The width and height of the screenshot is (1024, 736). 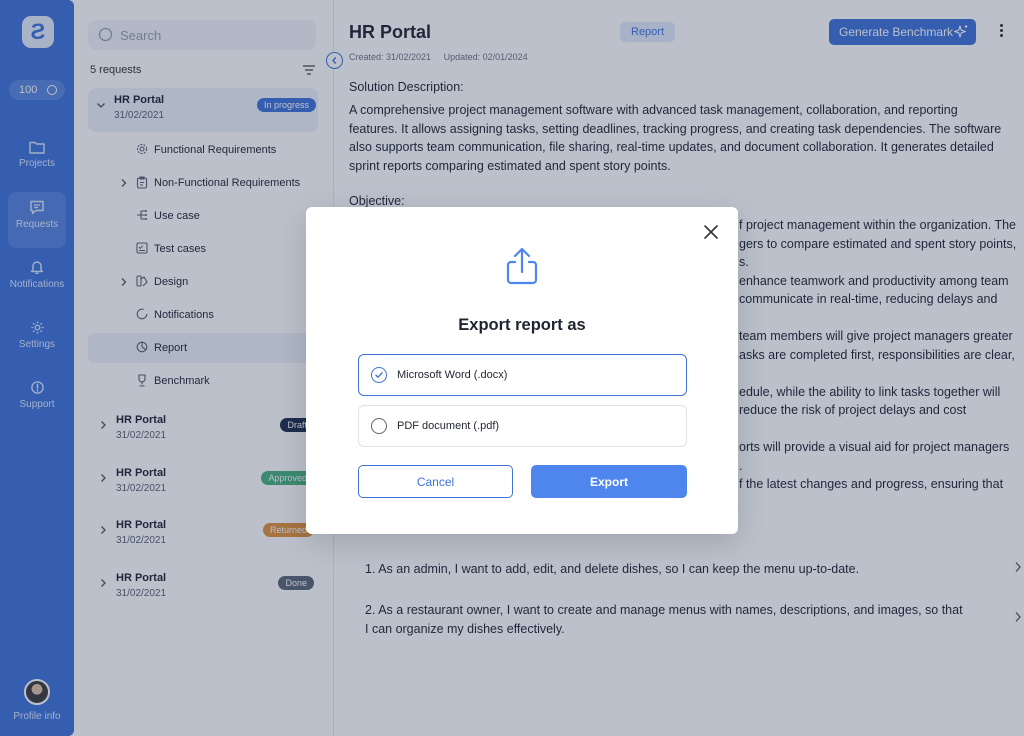 What do you see at coordinates (448, 426) in the screenshot?
I see `option-label: PDF document (.pdf)` at bounding box center [448, 426].